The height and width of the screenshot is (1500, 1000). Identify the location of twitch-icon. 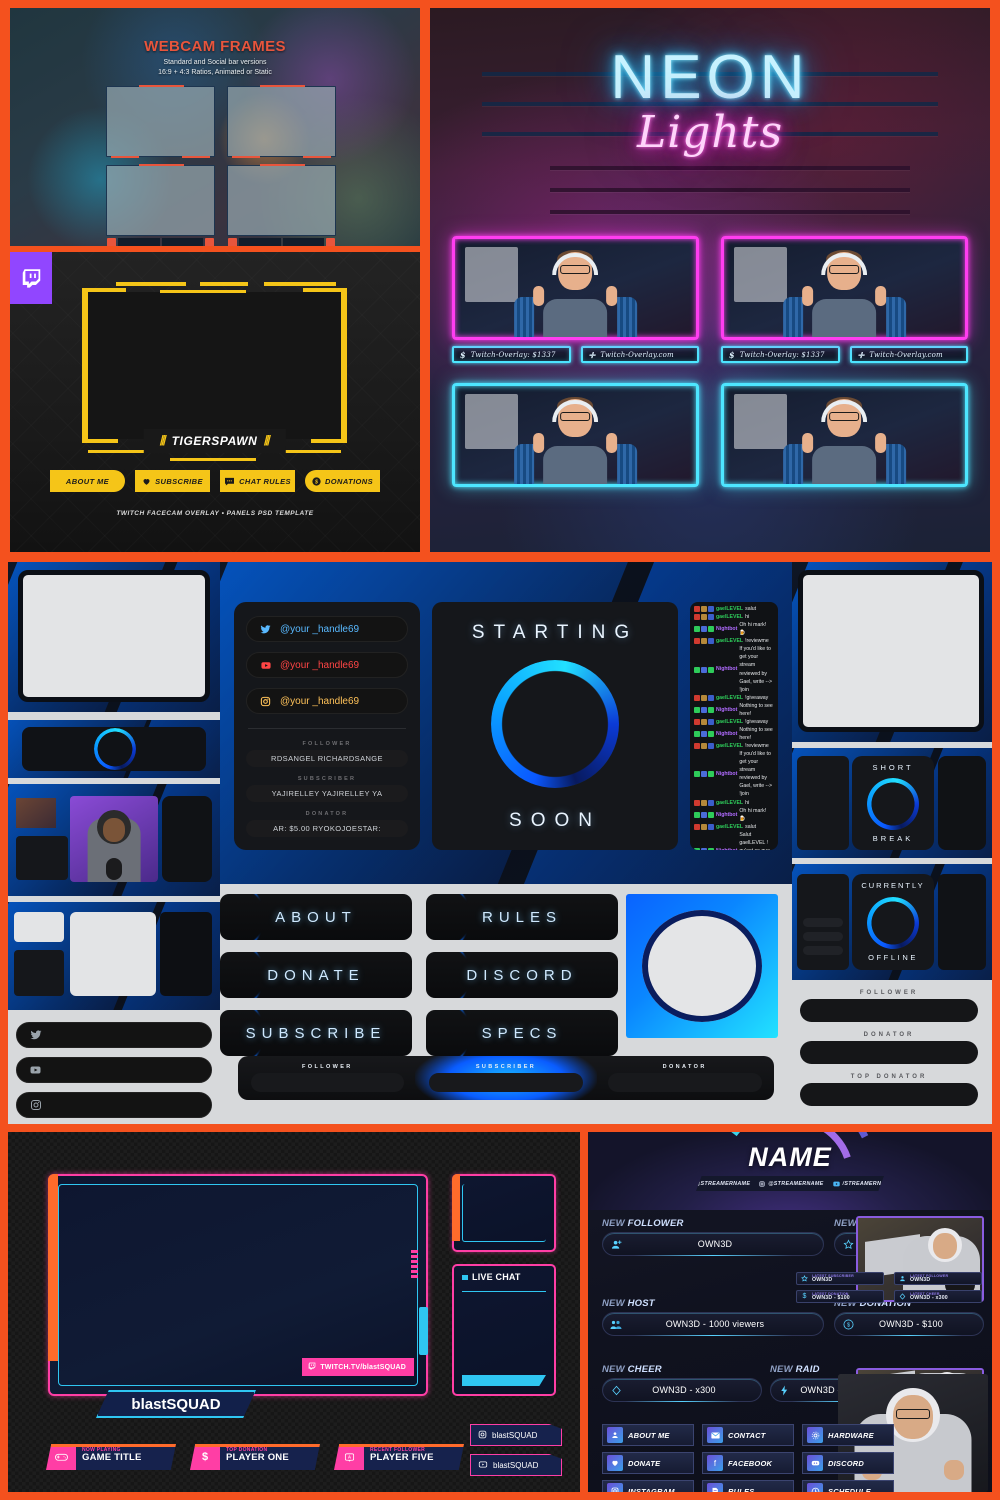
(31, 278).